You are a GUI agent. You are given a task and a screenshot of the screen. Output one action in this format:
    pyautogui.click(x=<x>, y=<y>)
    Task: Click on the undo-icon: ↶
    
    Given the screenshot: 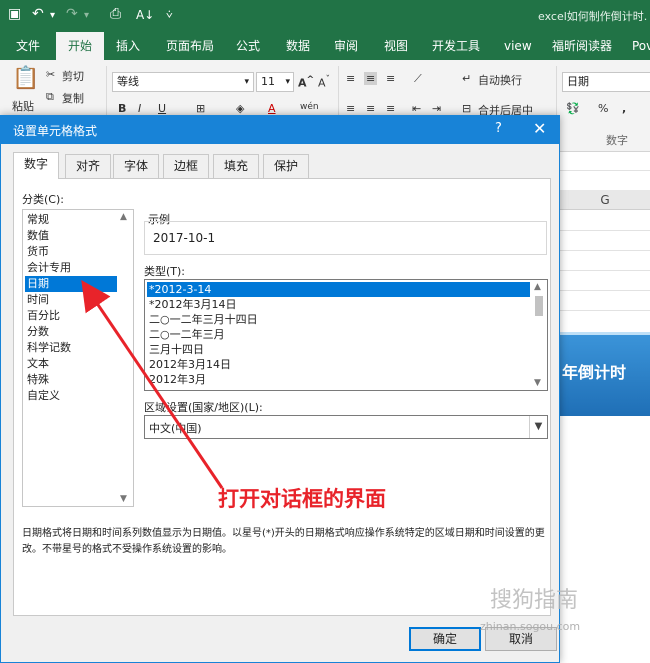 What is the action you would take?
    pyautogui.click(x=38, y=14)
    